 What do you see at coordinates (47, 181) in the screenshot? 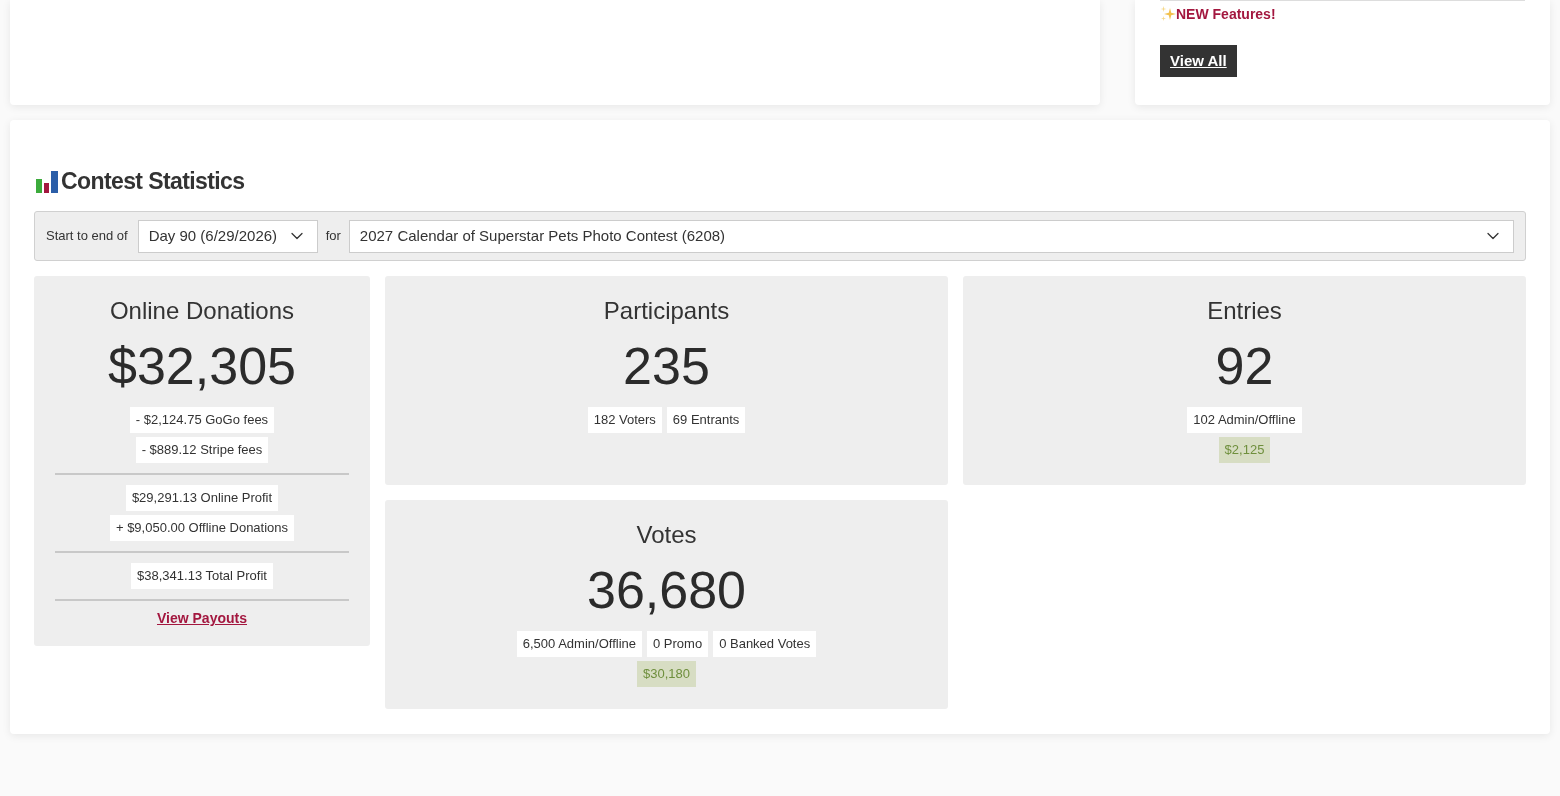
I see `bar-chart-icon` at bounding box center [47, 181].